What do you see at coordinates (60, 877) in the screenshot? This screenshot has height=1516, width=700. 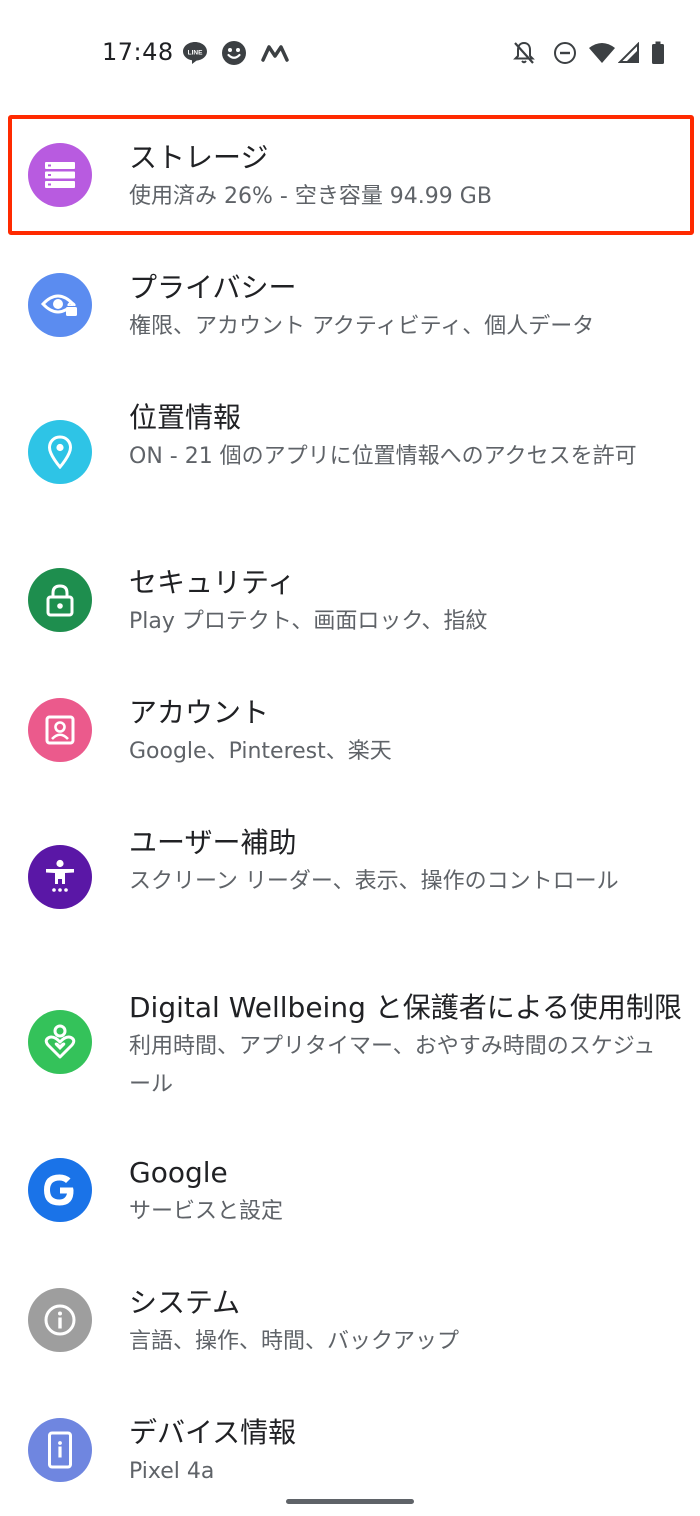 I see `accessibility-icon` at bounding box center [60, 877].